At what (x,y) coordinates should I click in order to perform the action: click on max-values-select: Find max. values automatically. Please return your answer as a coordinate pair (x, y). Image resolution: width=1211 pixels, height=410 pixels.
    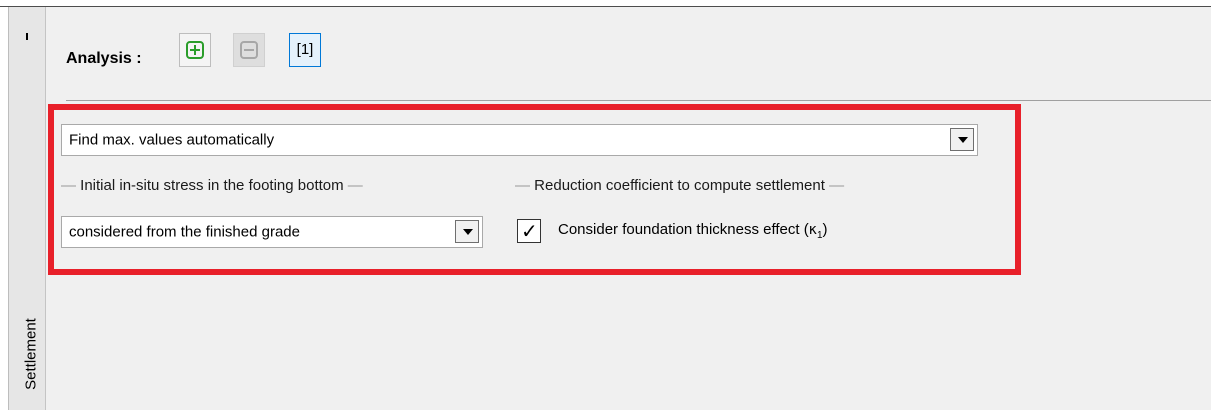
    Looking at the image, I should click on (519, 140).